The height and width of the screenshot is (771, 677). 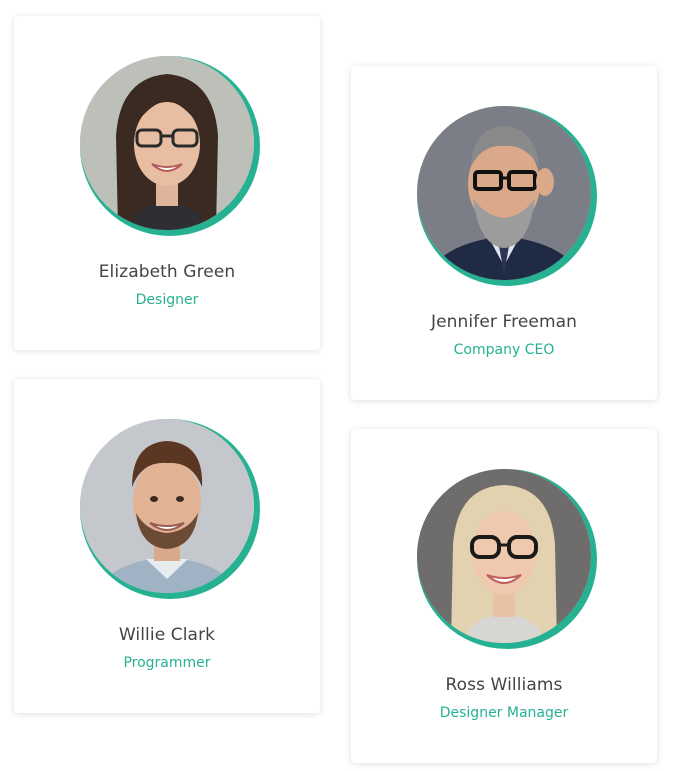 I want to click on bearded-man-glasses-photo, so click(x=504, y=193).